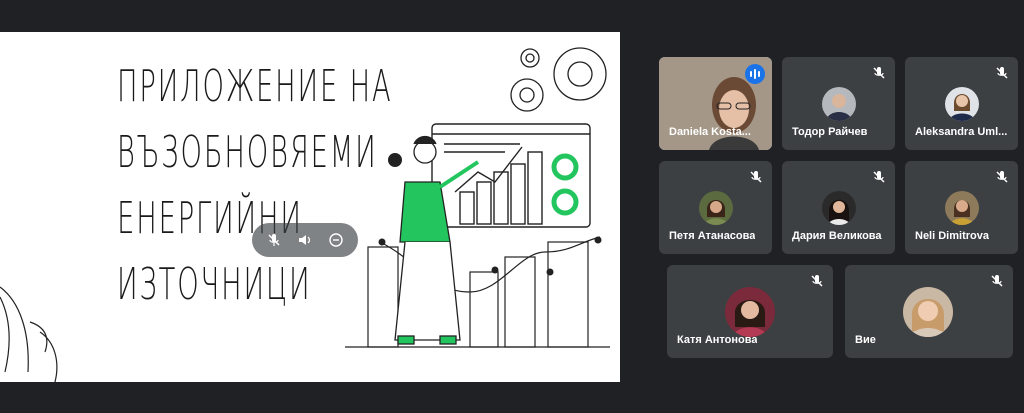 This screenshot has height=413, width=1024. What do you see at coordinates (558, 79) in the screenshot?
I see `gear-decoration` at bounding box center [558, 79].